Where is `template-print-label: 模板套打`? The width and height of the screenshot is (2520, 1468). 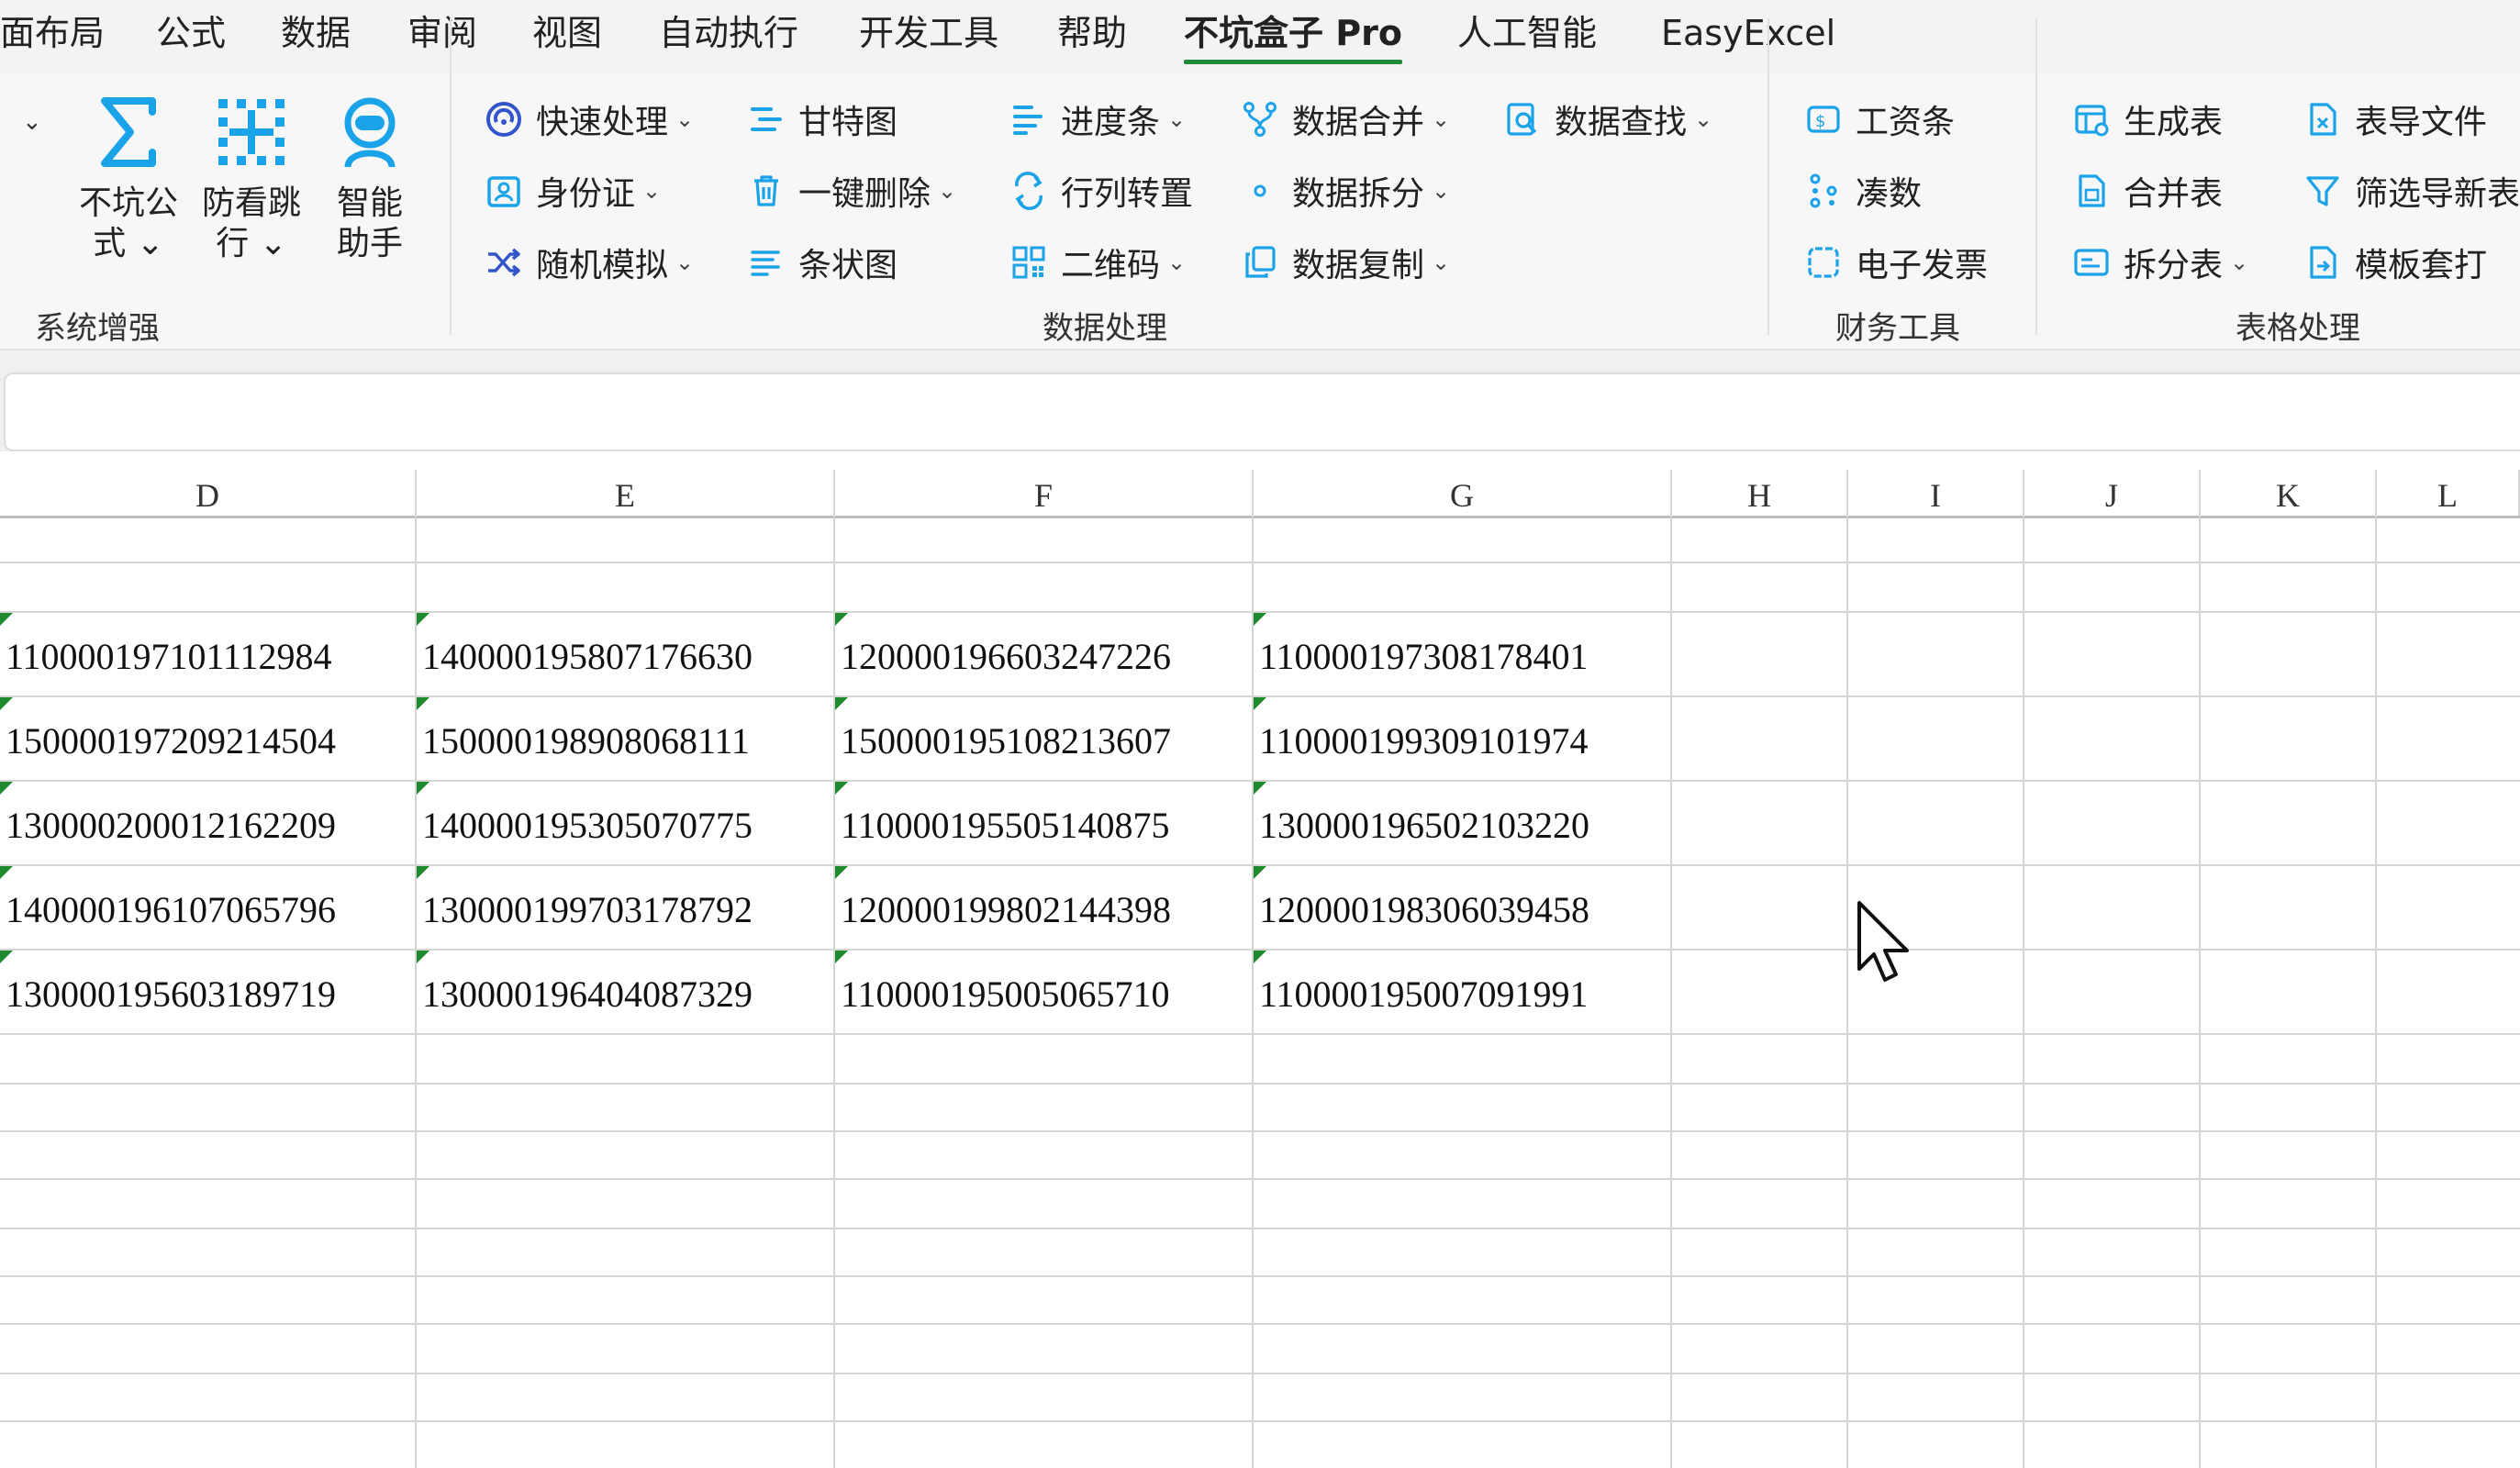
template-print-label: 模板套打 is located at coordinates (2421, 265).